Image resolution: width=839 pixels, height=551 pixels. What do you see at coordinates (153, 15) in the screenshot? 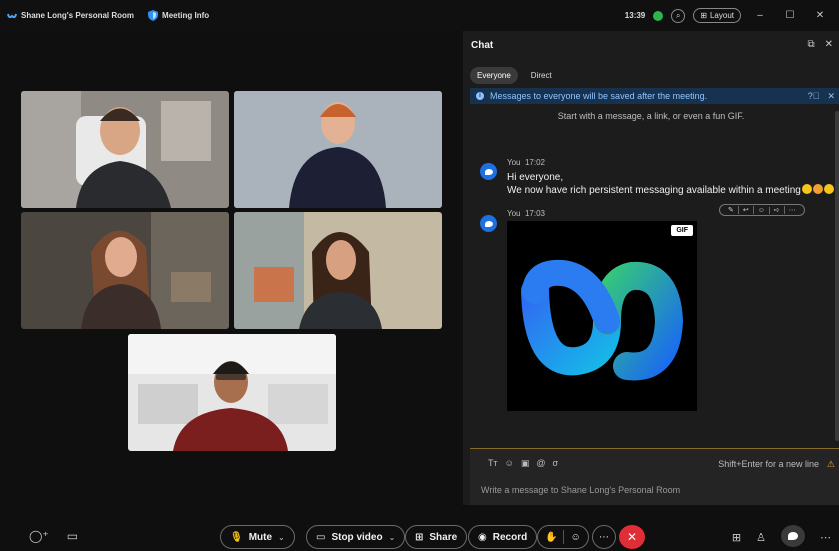
I see `shield-icon` at bounding box center [153, 15].